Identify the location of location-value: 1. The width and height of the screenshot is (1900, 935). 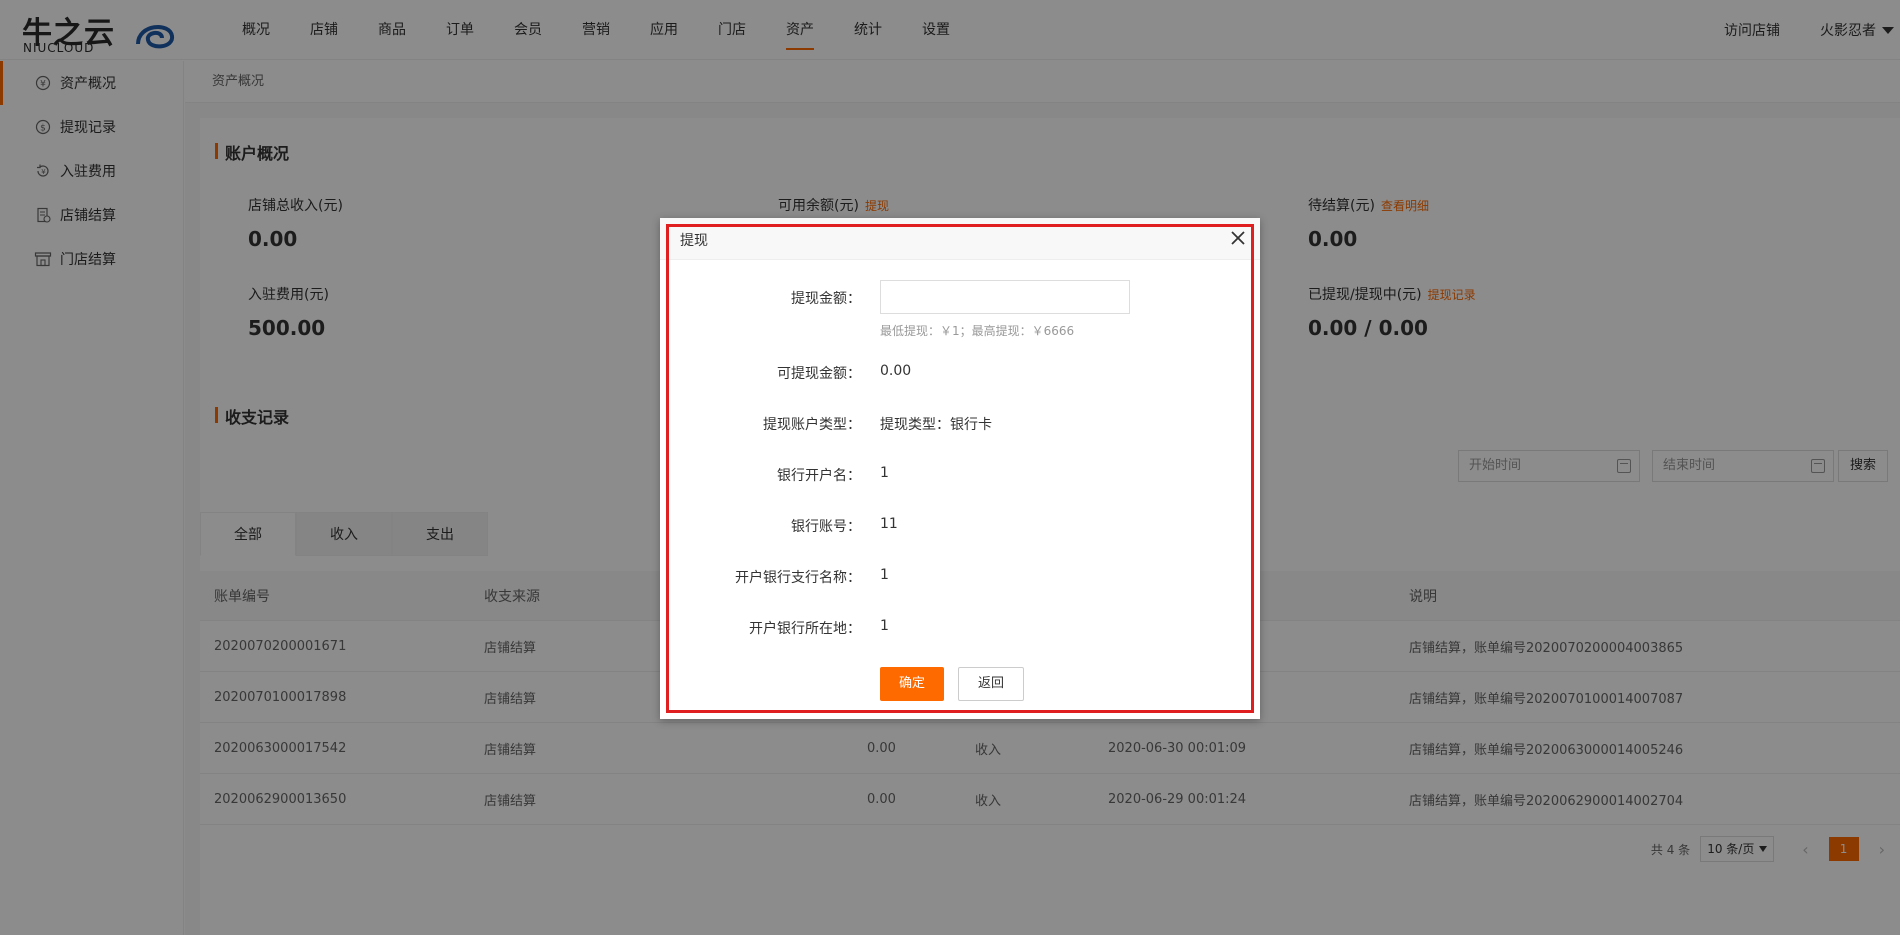
(884, 626).